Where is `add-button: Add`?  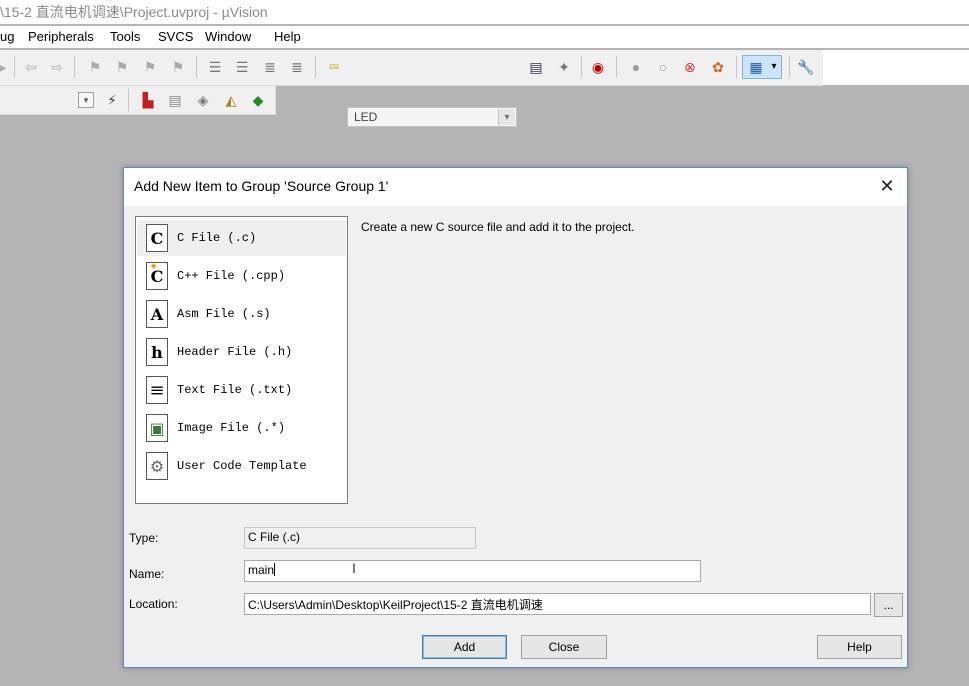
add-button: Add is located at coordinates (464, 647).